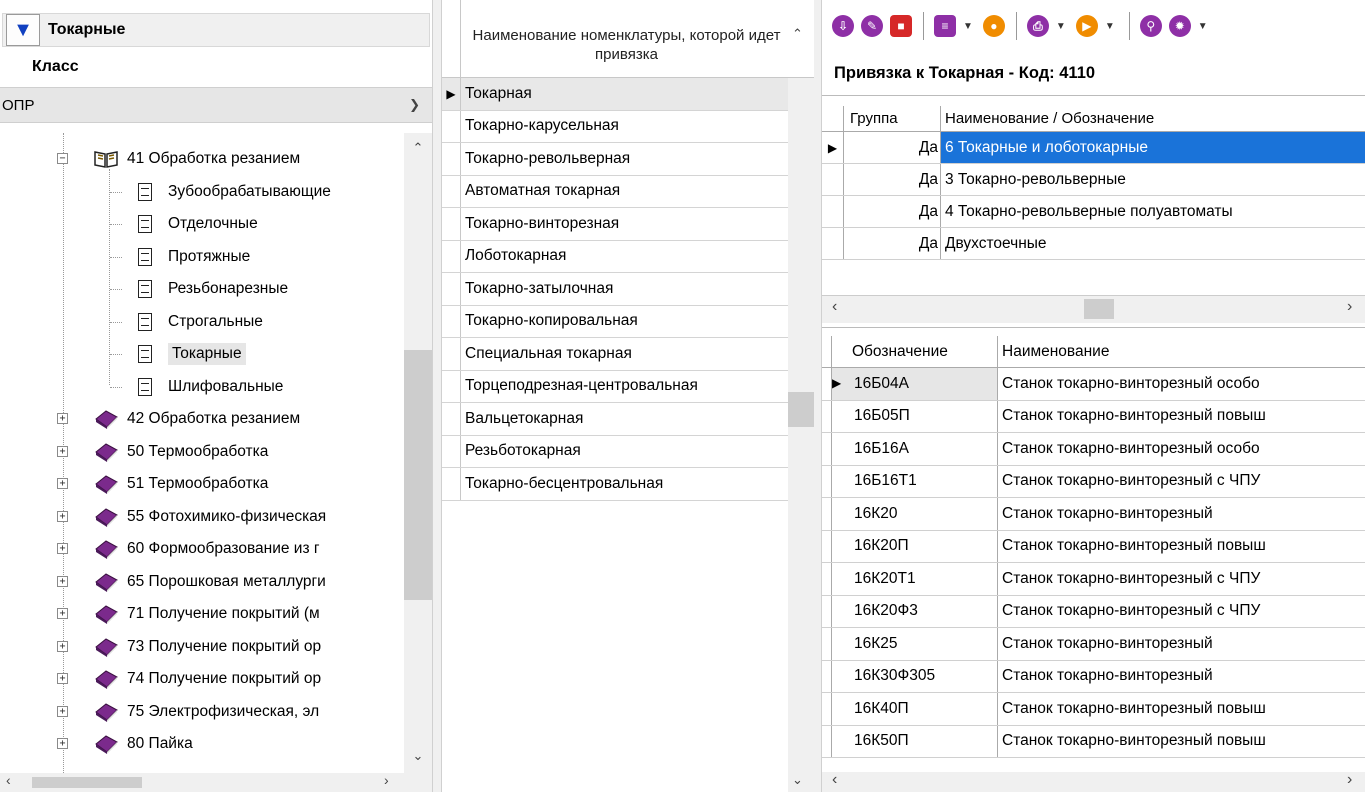 This screenshot has width=1365, height=792. Describe the element at coordinates (216, 105) in the screenshot. I see `class-select: ОПР ❯` at that location.